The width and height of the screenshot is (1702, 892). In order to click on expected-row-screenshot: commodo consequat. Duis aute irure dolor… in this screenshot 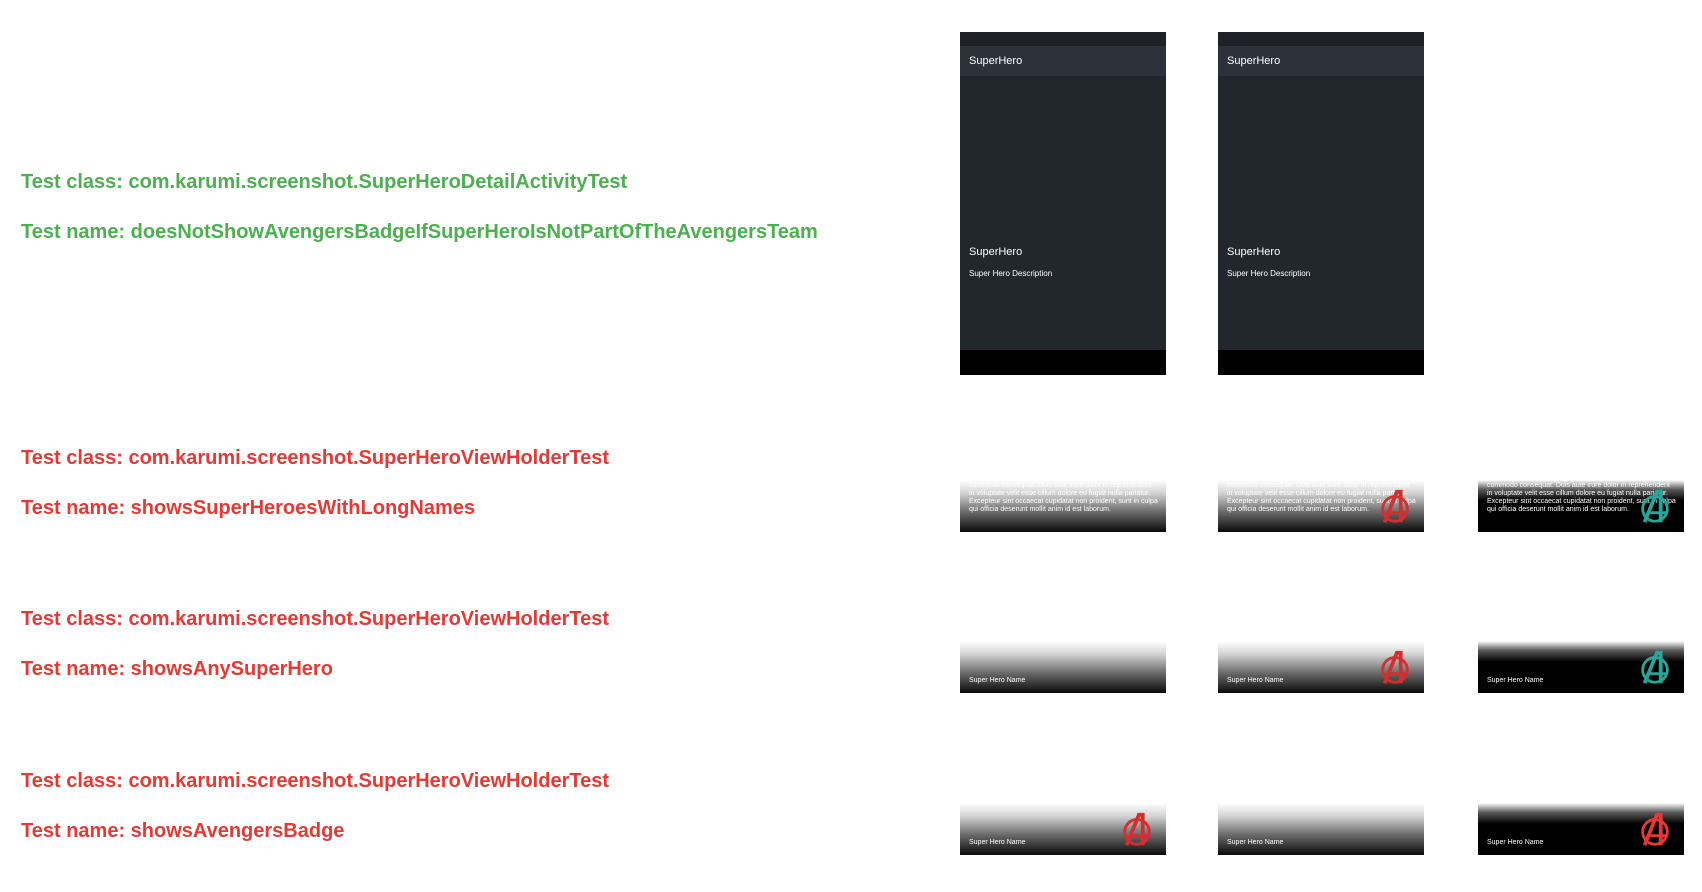, I will do `click(1063, 506)`.